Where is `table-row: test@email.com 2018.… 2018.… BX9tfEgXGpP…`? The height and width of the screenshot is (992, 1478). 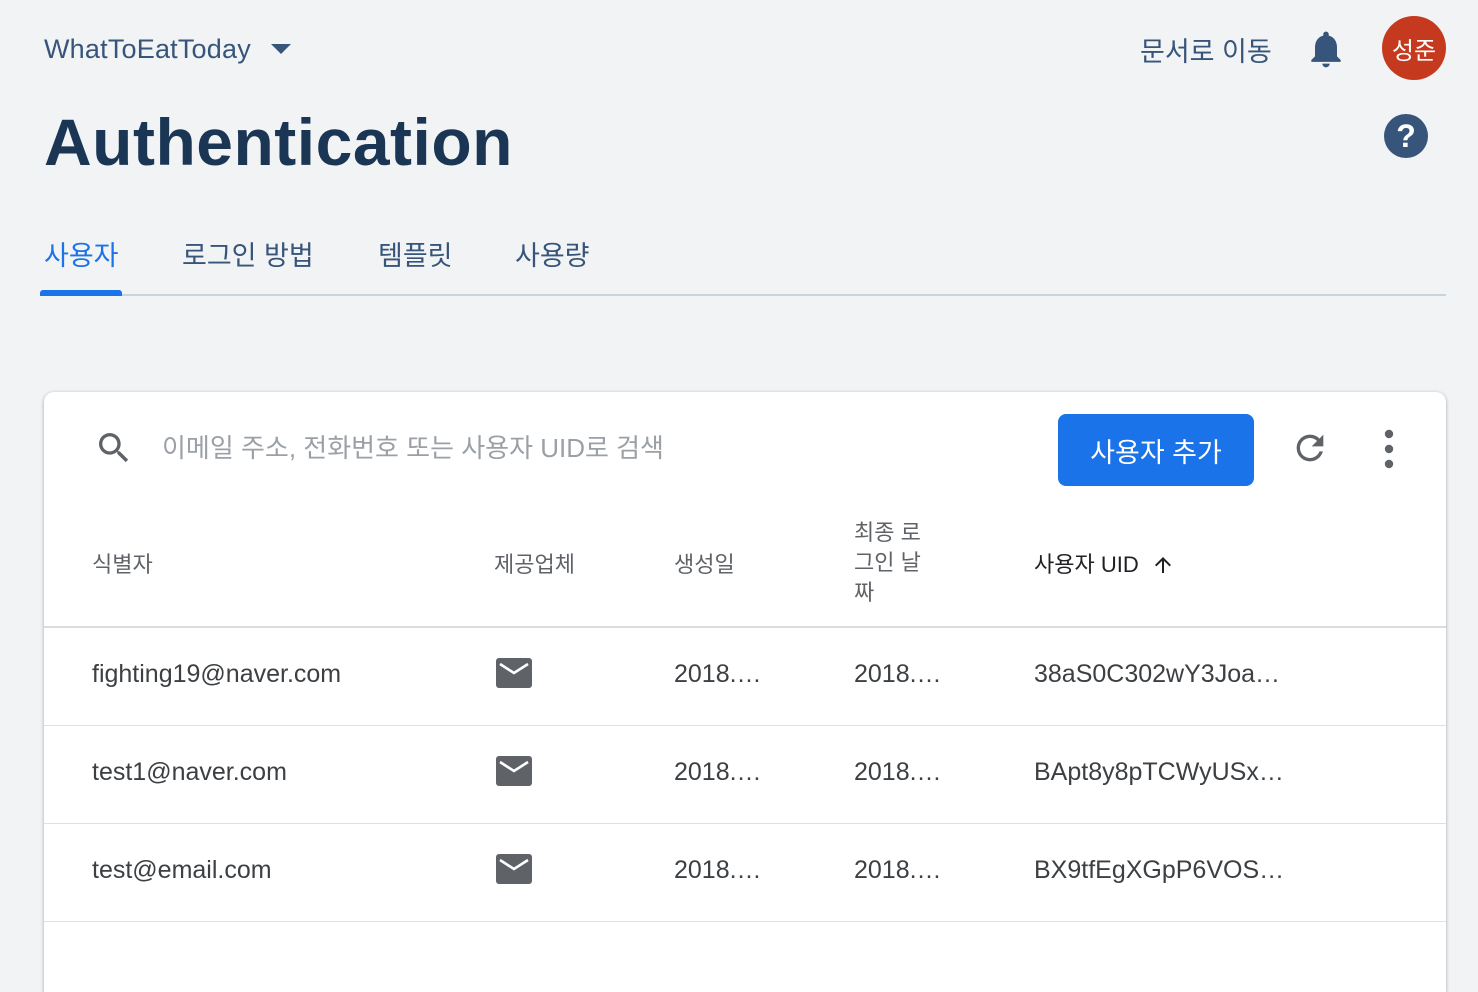
table-row: test@email.com 2018.… 2018.… BX9tfEgXGpP… is located at coordinates (745, 873).